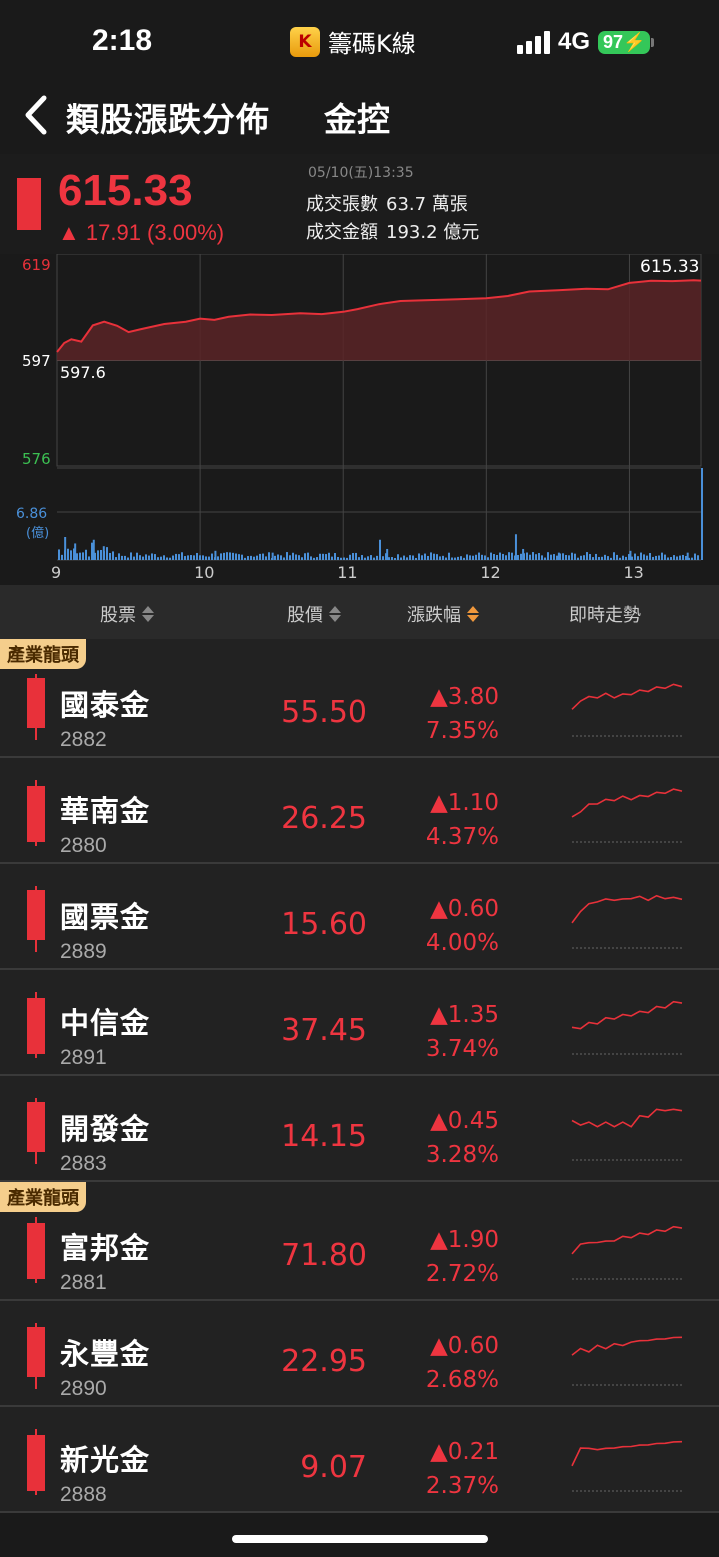  I want to click on stock-row: 永豐金 2890 22.95 ▲0.60 2.68%, so click(359, 1354).